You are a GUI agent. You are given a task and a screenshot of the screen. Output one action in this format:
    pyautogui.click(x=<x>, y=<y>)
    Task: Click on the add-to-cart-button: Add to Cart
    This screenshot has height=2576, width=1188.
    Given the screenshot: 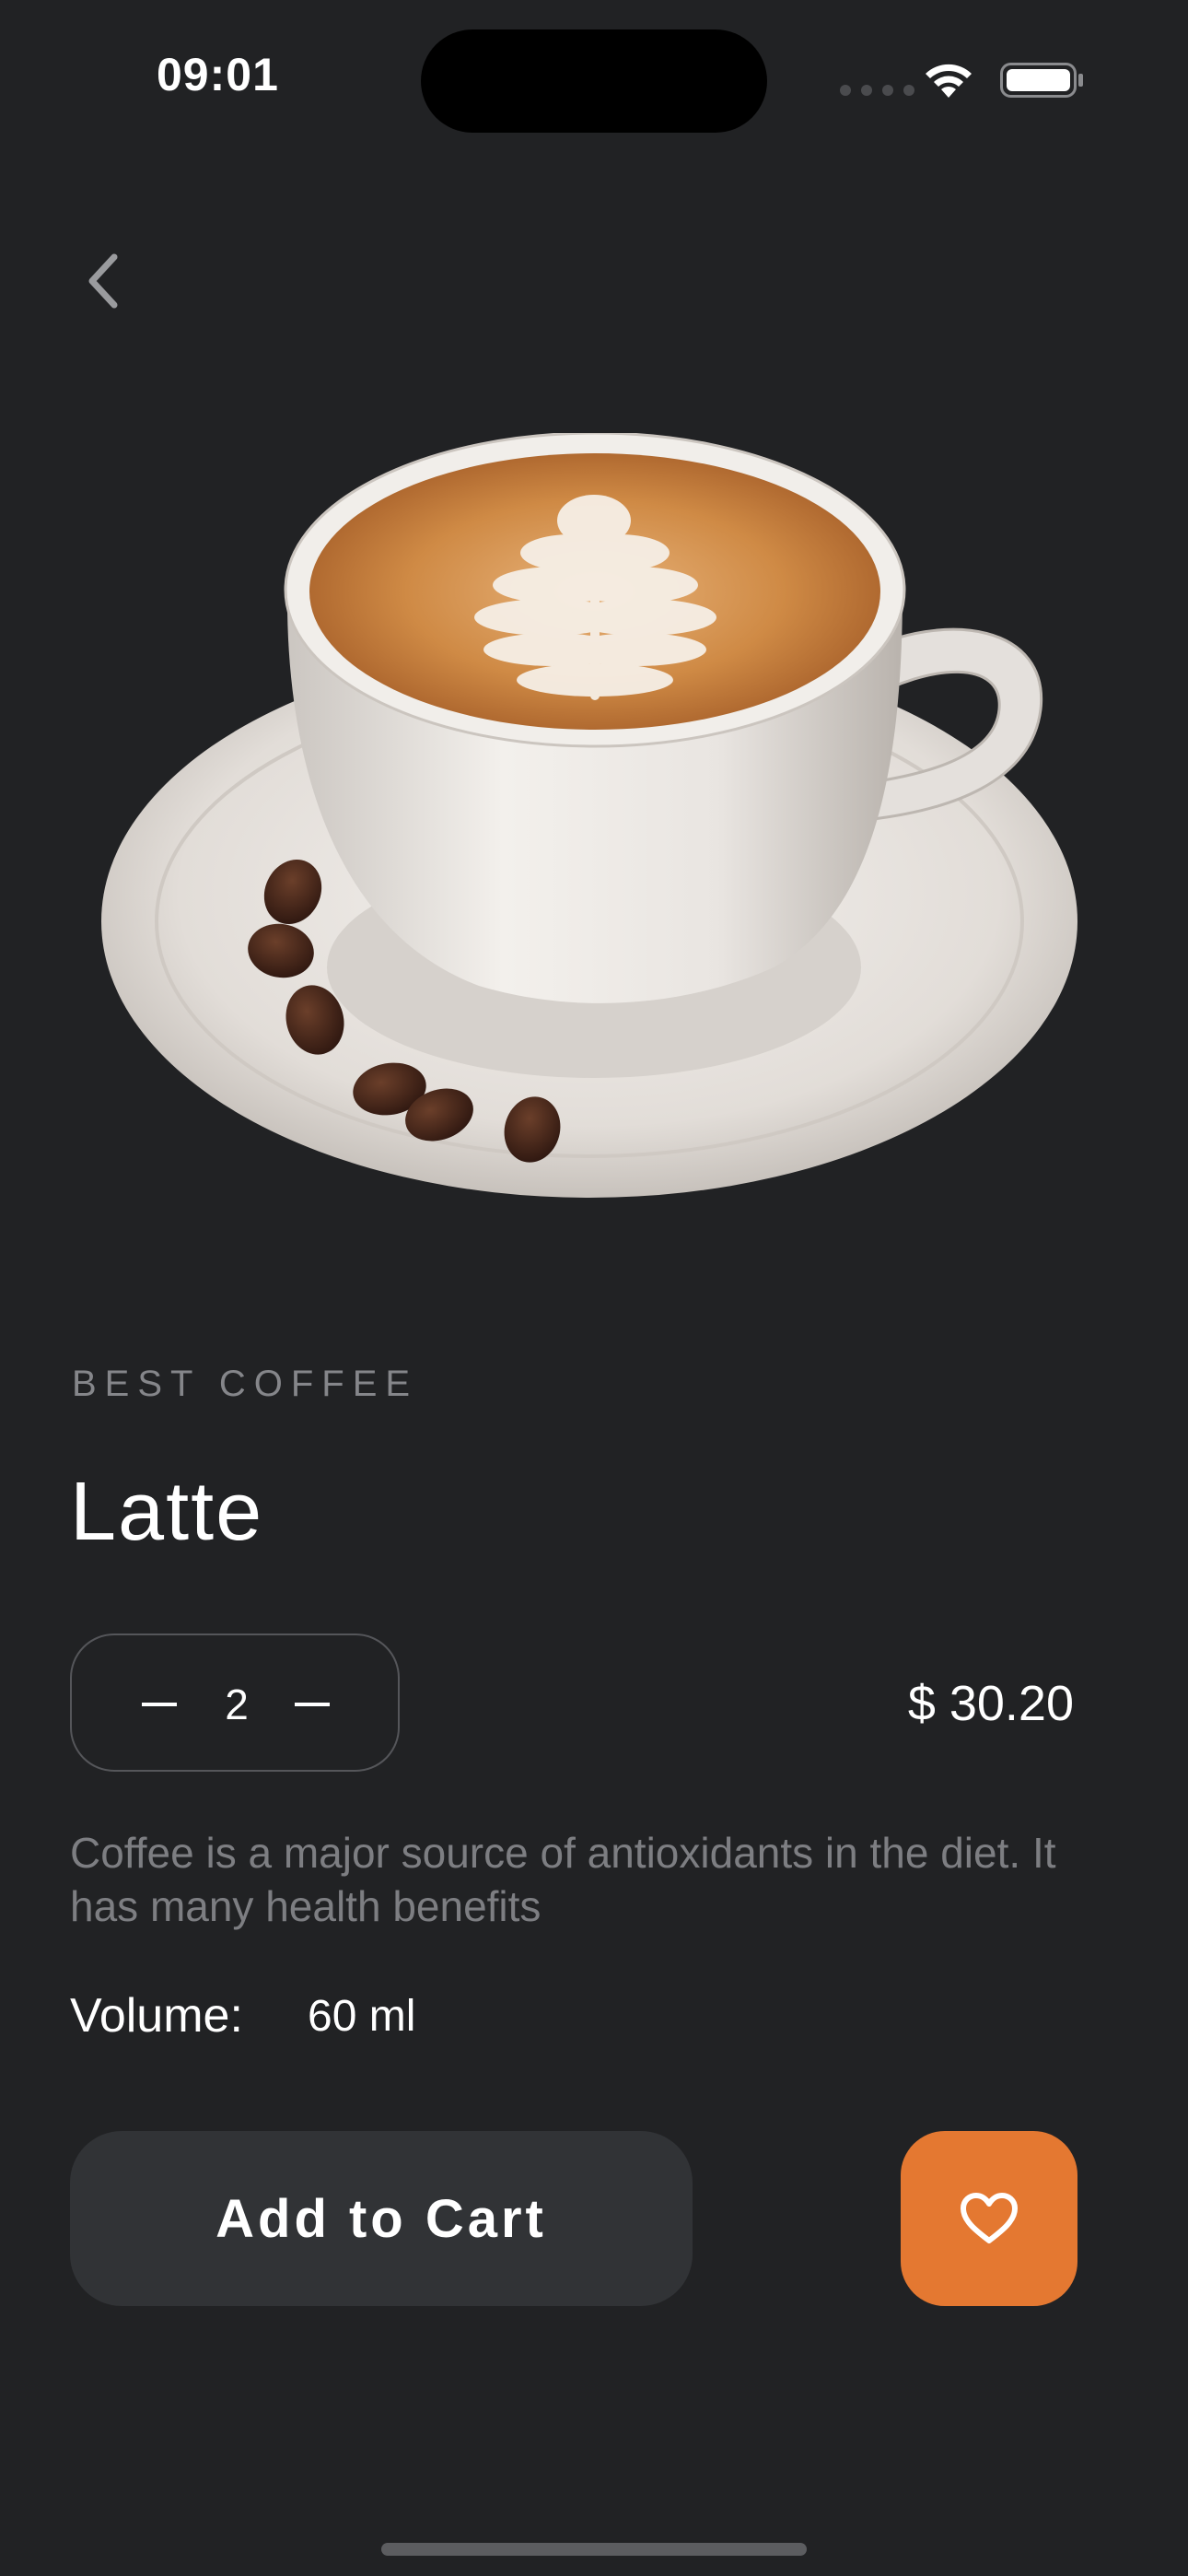 What is the action you would take?
    pyautogui.click(x=381, y=2218)
    